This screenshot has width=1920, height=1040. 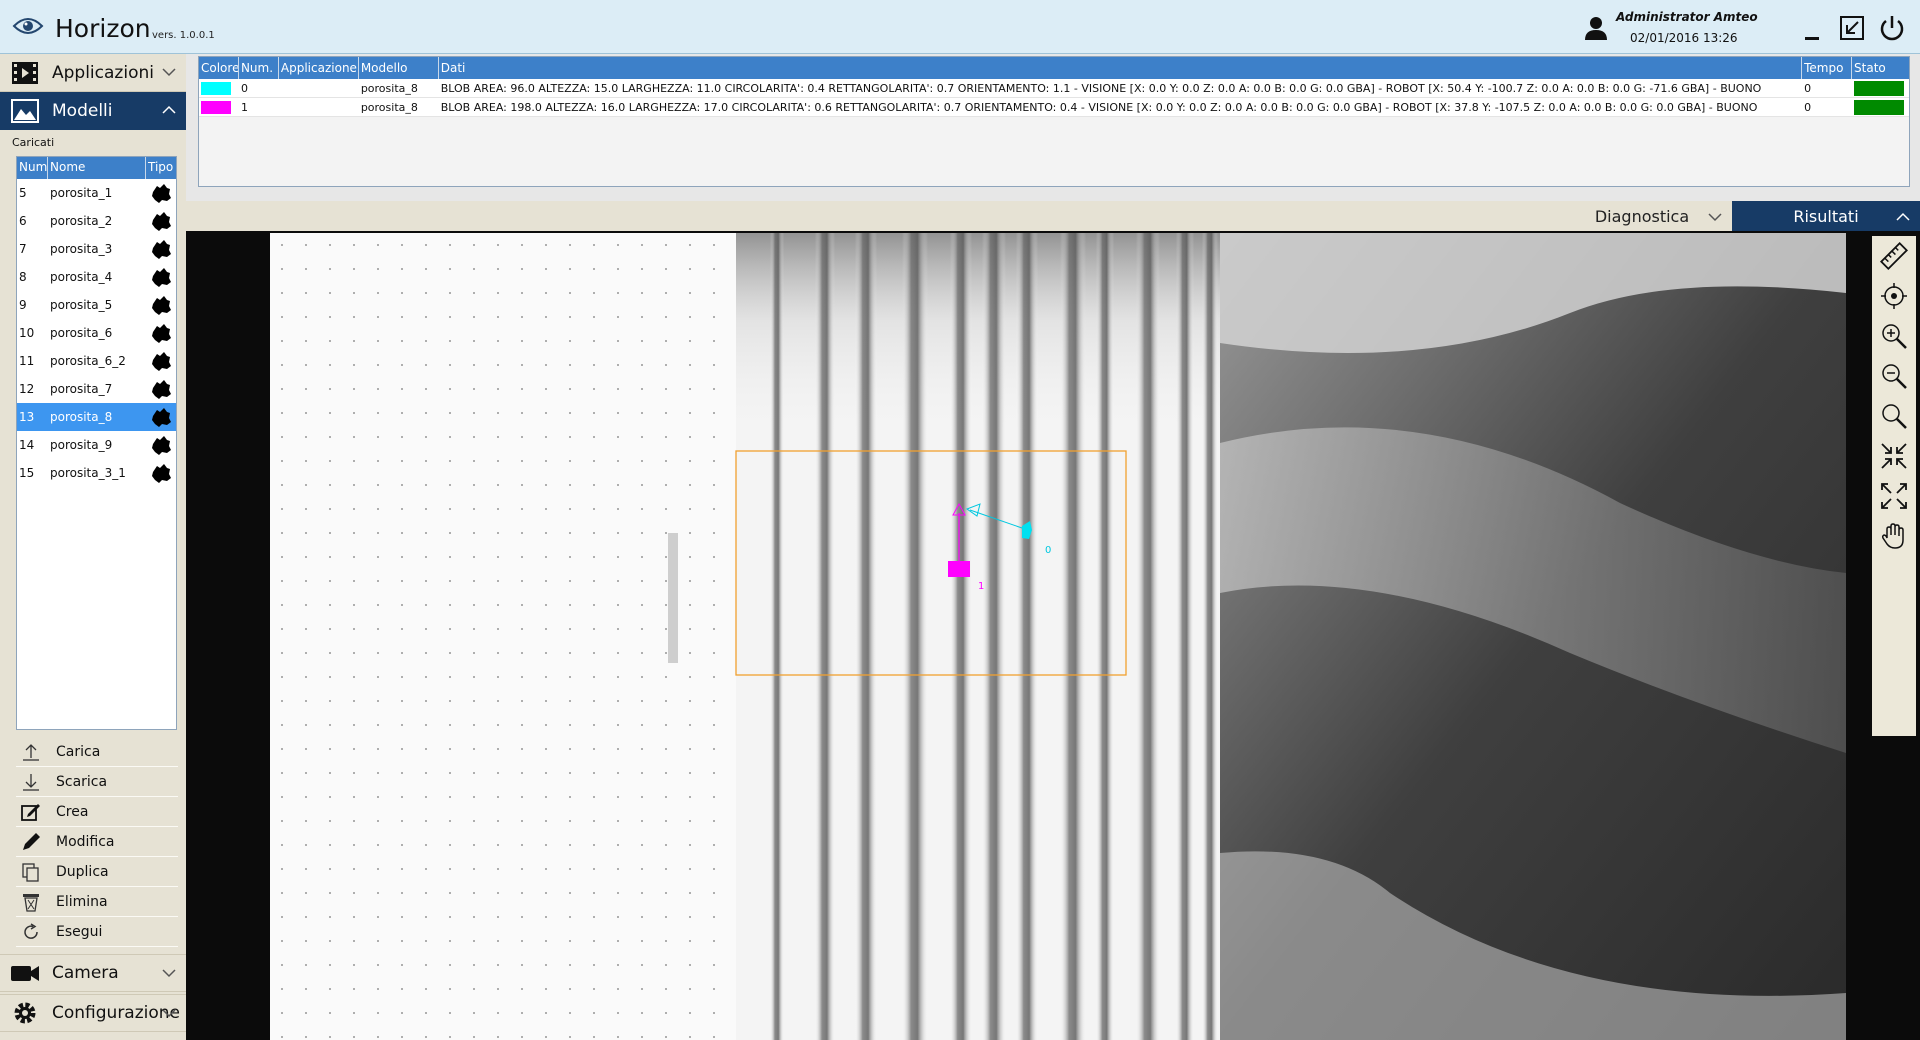 I want to click on model-list-row: 13 porosita_8, so click(x=96, y=417).